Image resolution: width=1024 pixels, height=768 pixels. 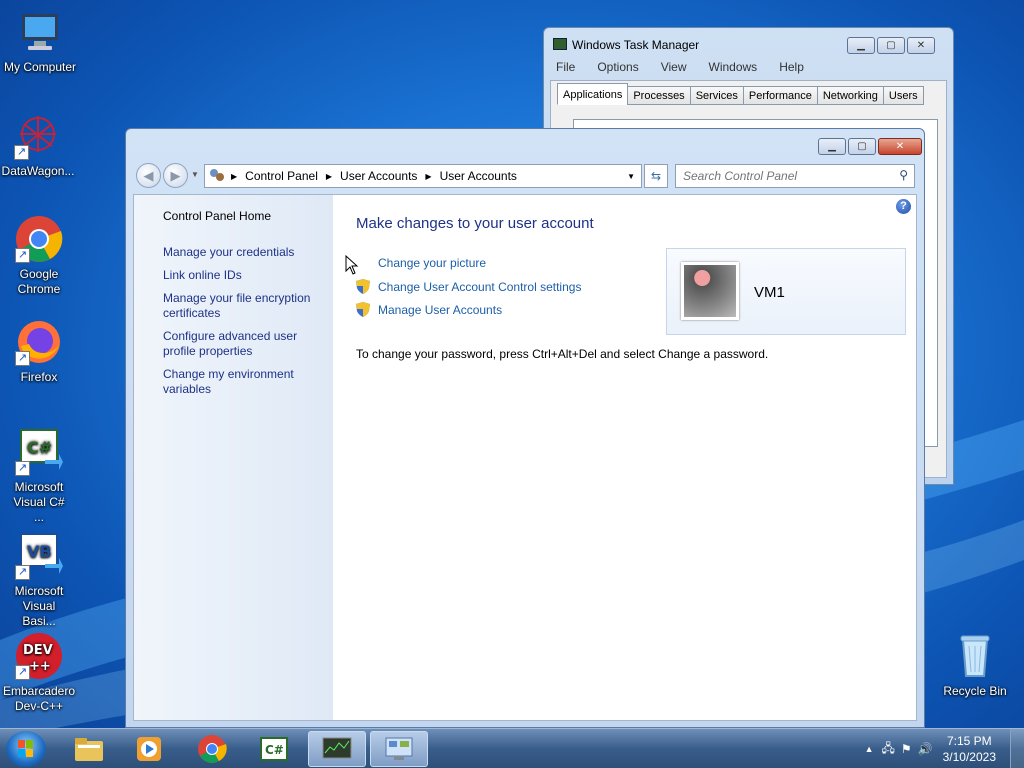 What do you see at coordinates (780, 95) in the screenshot?
I see `tab-performance: Performance` at bounding box center [780, 95].